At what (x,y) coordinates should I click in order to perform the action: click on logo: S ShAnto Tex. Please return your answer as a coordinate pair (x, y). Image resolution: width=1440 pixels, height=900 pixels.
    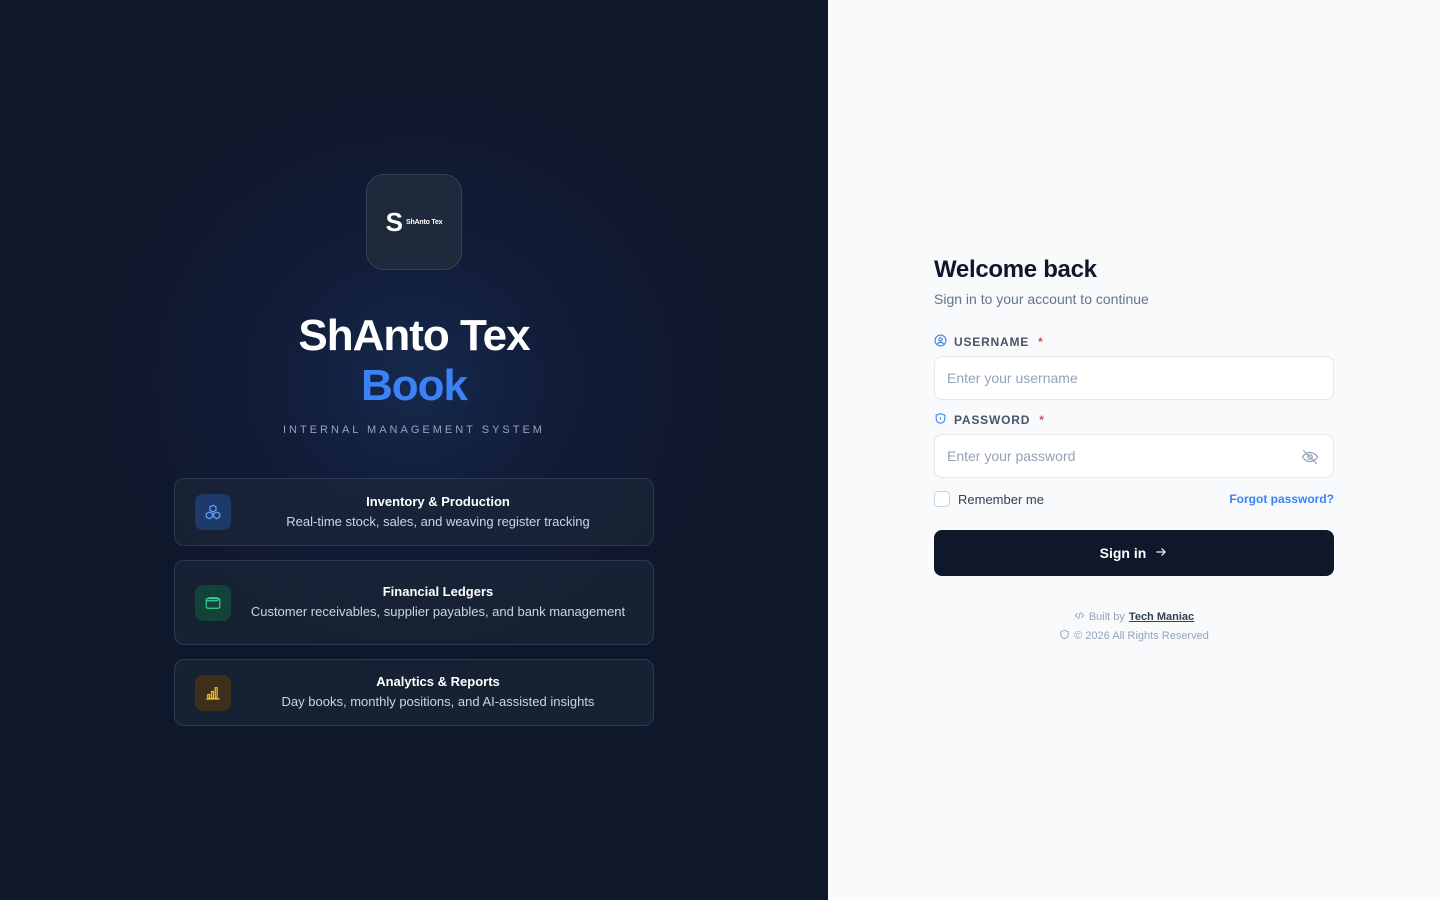
    Looking at the image, I should click on (414, 222).